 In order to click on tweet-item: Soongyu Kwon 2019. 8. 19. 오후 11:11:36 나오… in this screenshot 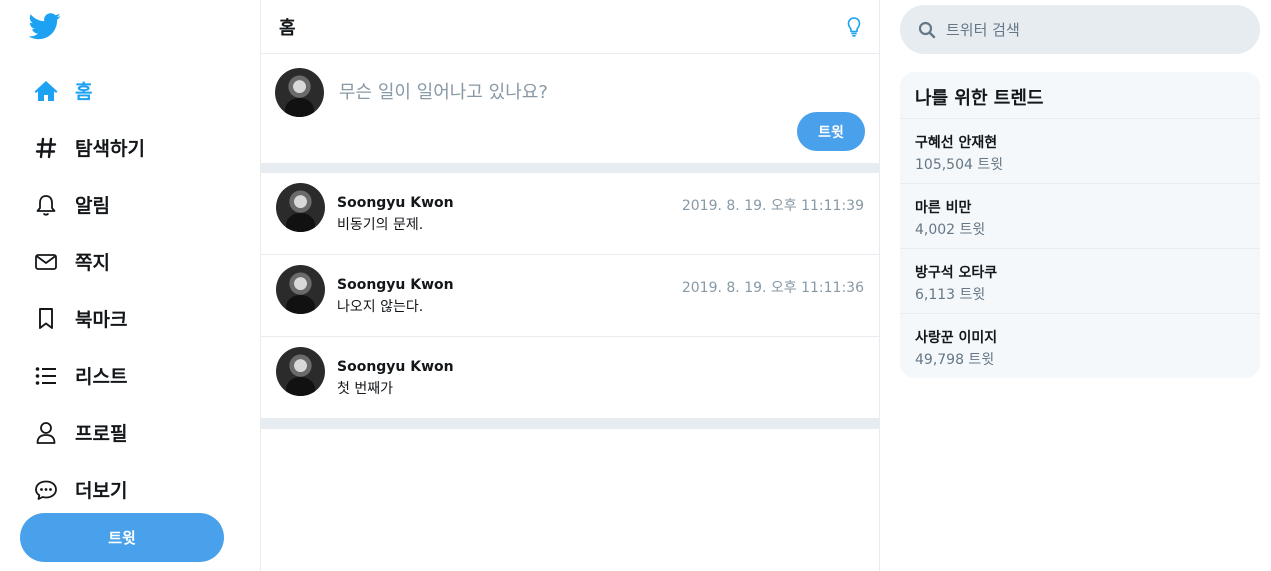, I will do `click(570, 296)`.